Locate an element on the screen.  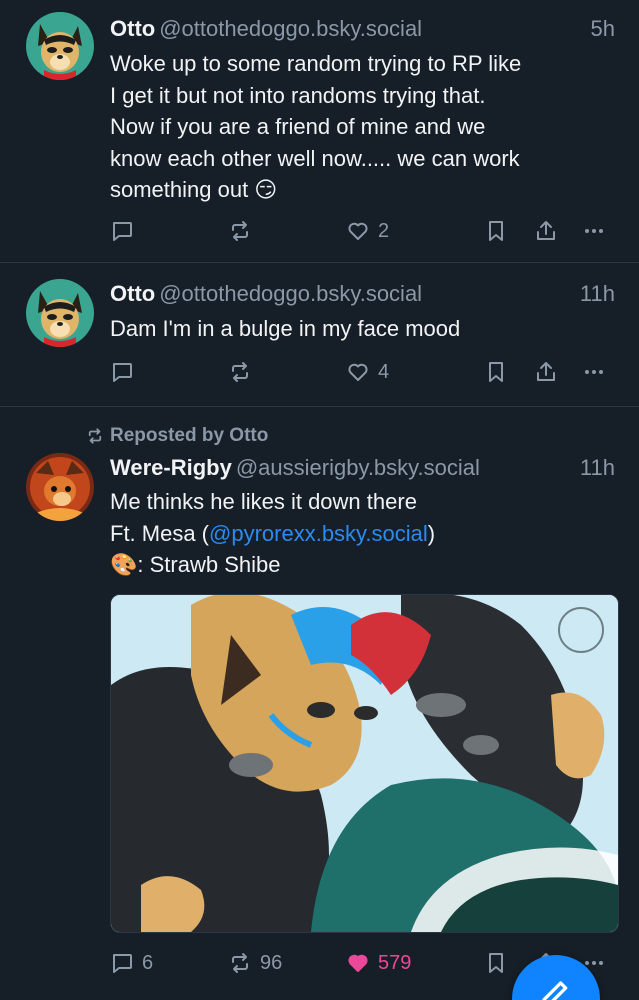
post-text-line: Dam I'm in a bulge in my face mood is located at coordinates (285, 328).